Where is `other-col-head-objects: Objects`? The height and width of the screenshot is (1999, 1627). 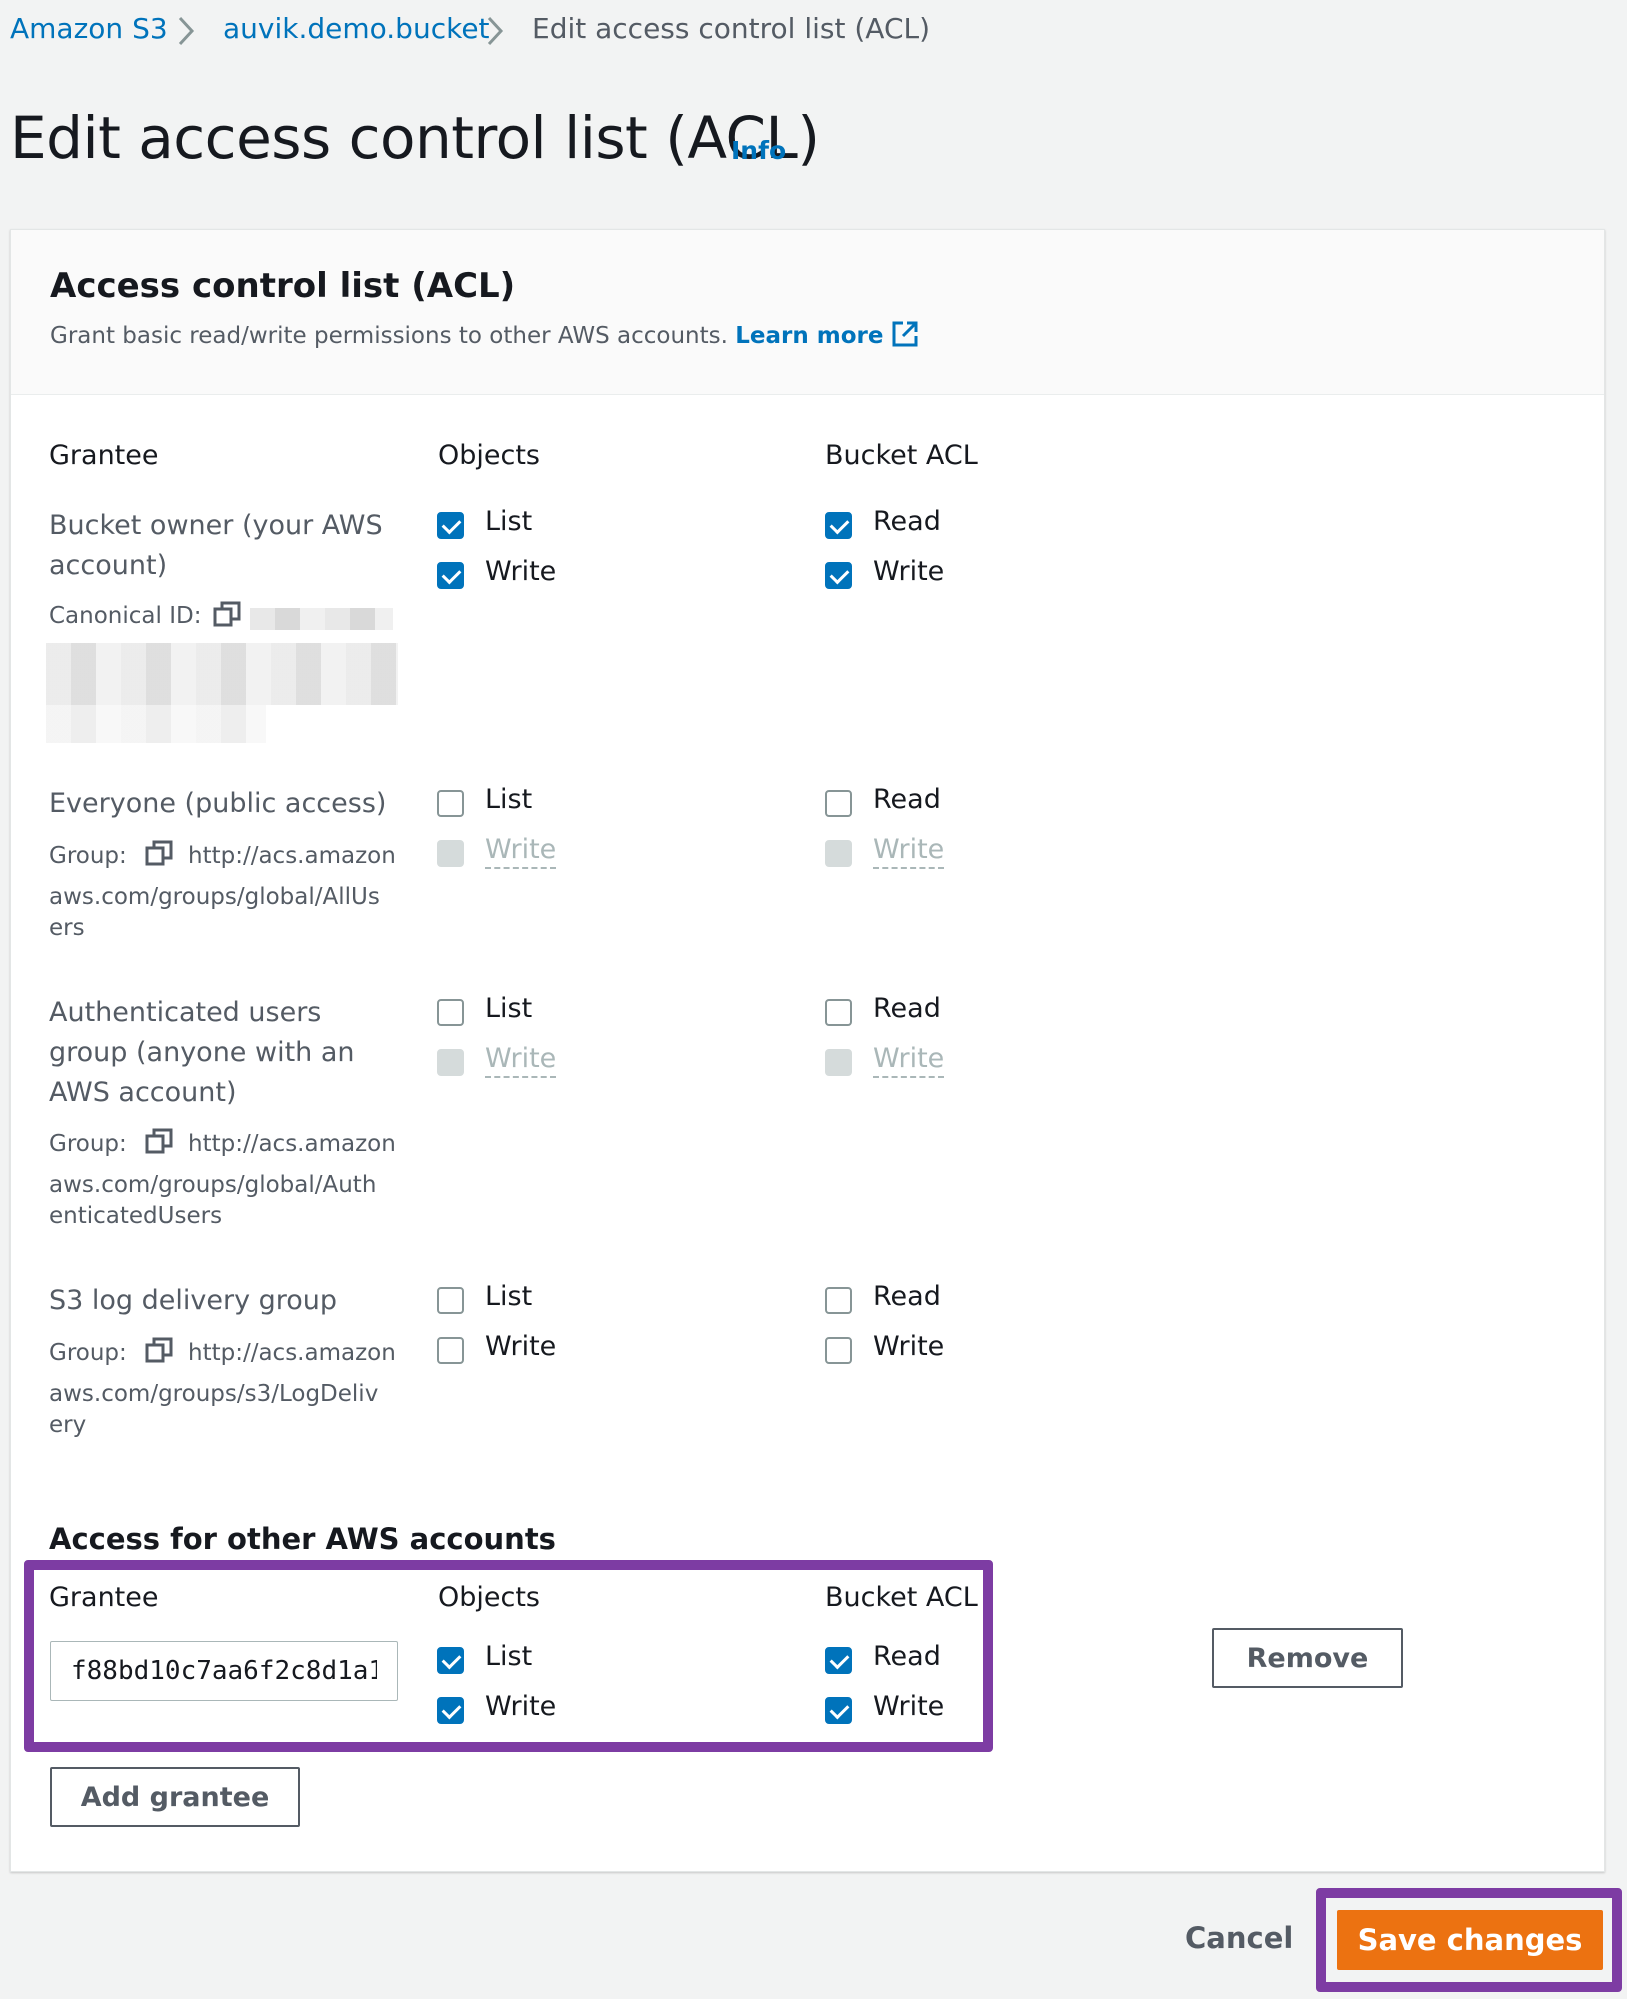 other-col-head-objects: Objects is located at coordinates (489, 1597).